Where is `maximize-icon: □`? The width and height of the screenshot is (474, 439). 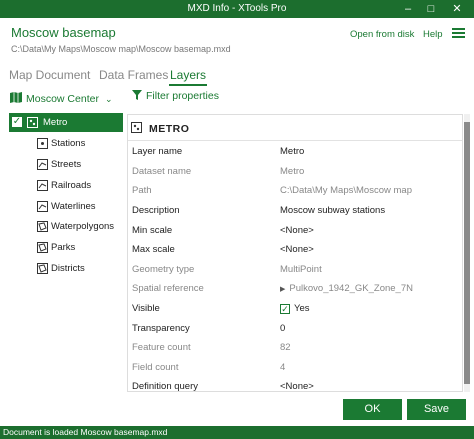
maximize-icon: □ is located at coordinates (431, 9).